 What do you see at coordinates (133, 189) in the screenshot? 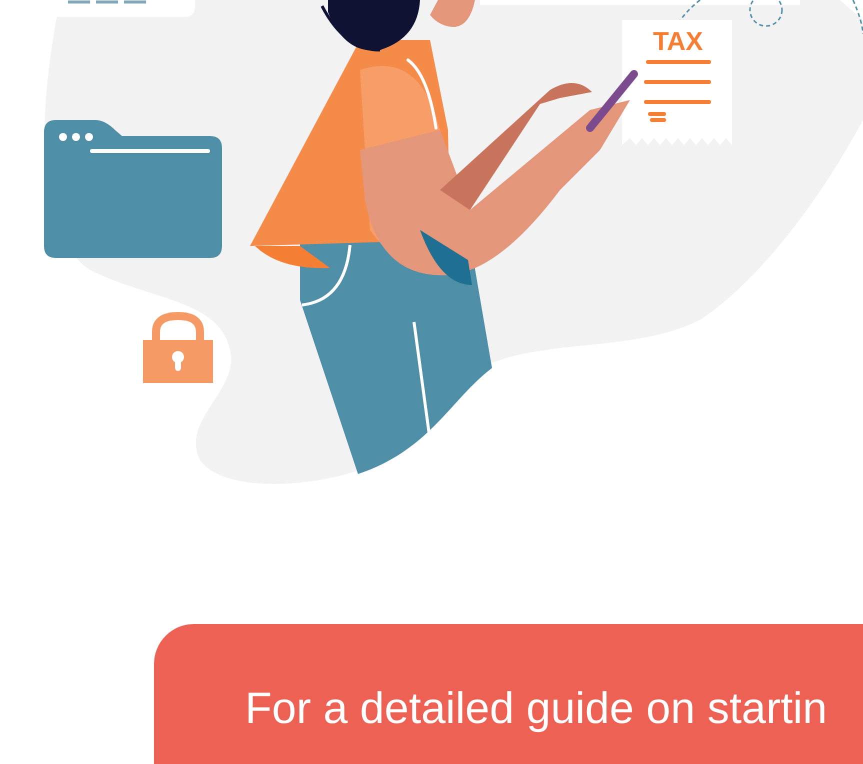
I see `folder-icon` at bounding box center [133, 189].